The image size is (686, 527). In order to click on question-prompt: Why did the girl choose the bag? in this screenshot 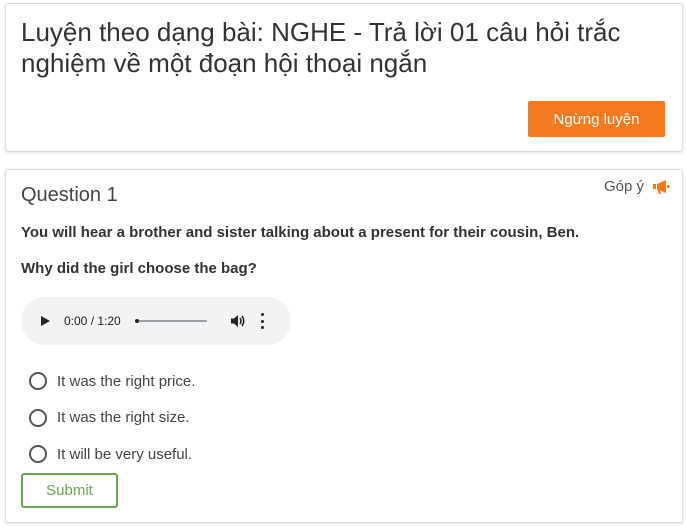, I will do `click(139, 268)`.